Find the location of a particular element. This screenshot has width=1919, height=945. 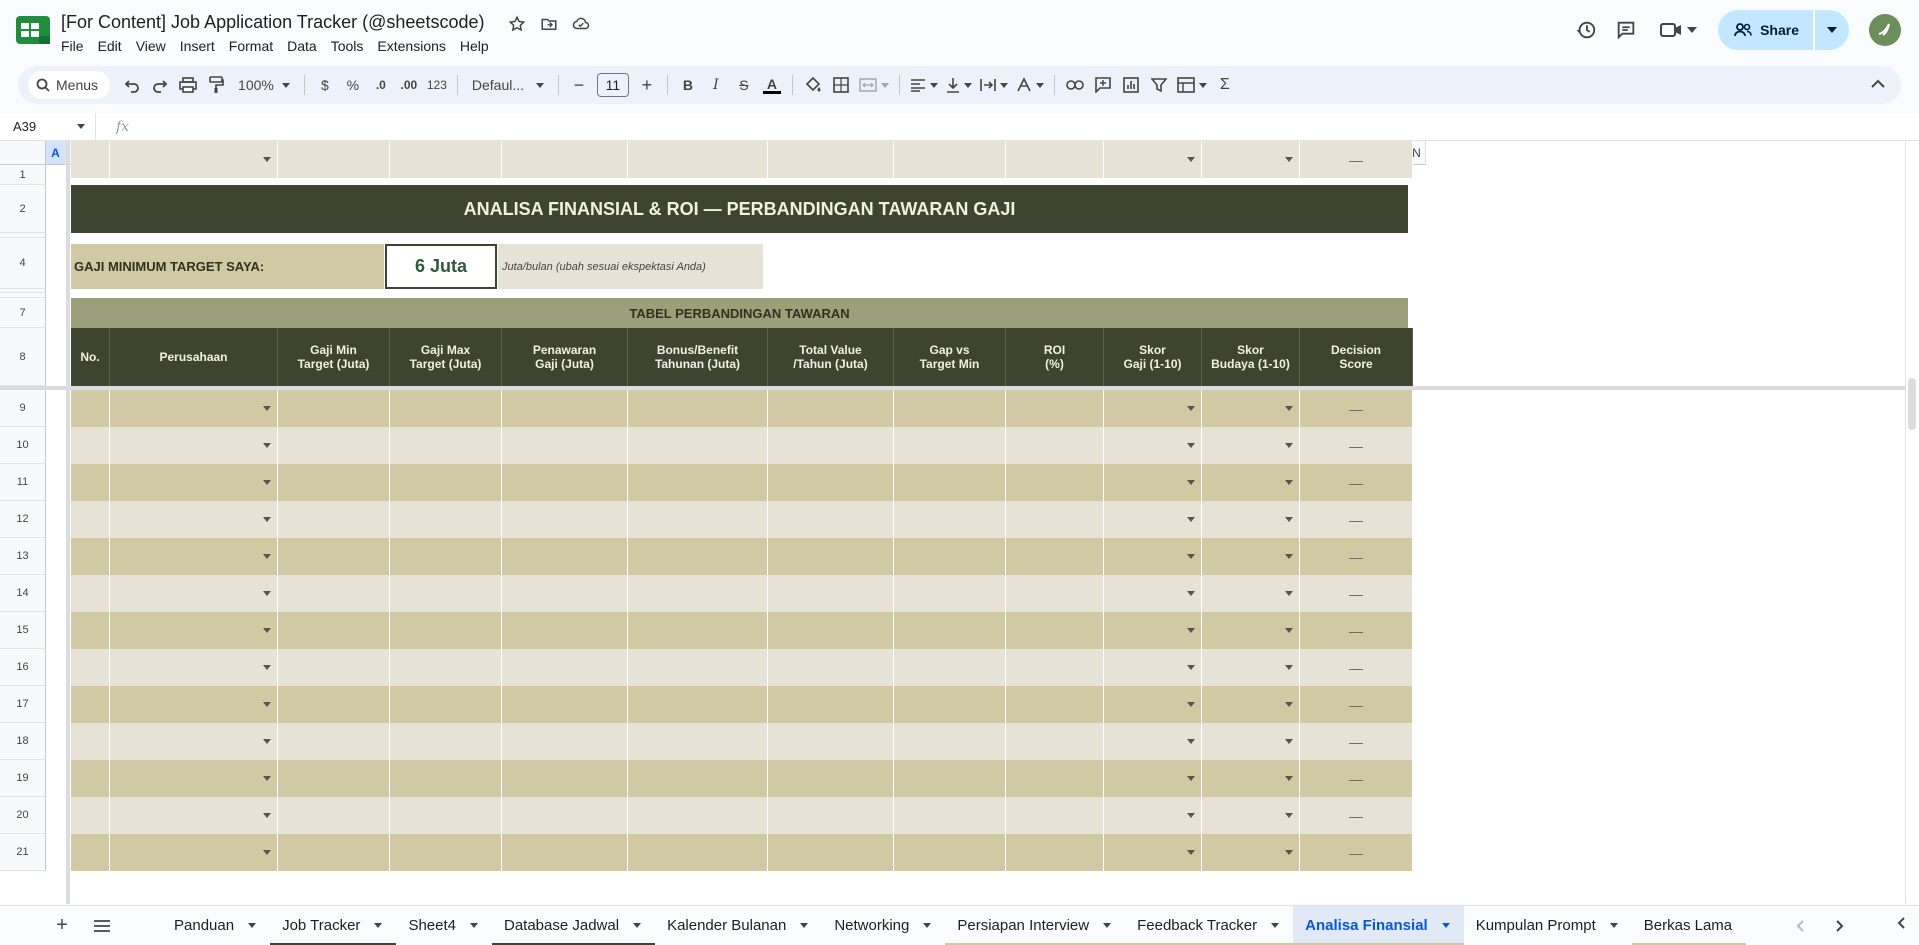

fill-color-icon is located at coordinates (813, 85).